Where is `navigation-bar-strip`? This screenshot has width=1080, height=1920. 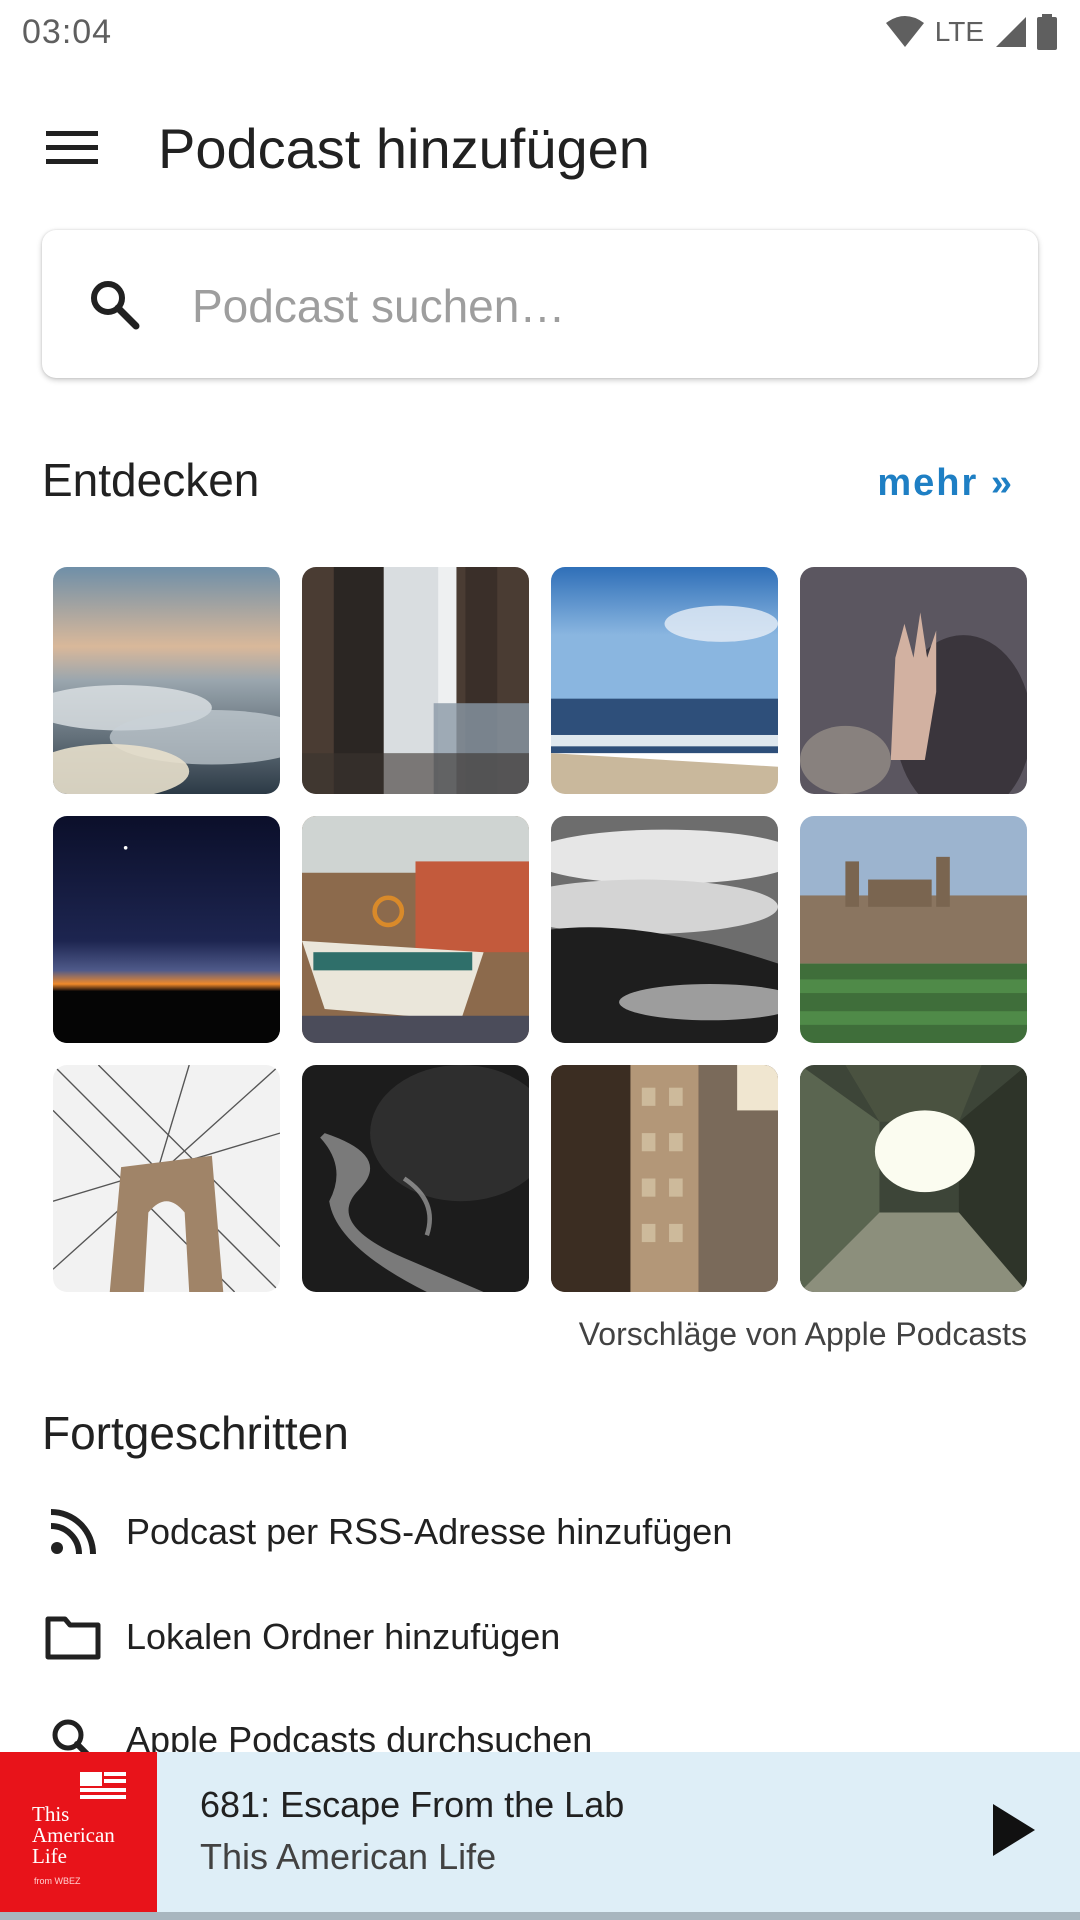 navigation-bar-strip is located at coordinates (540, 1916).